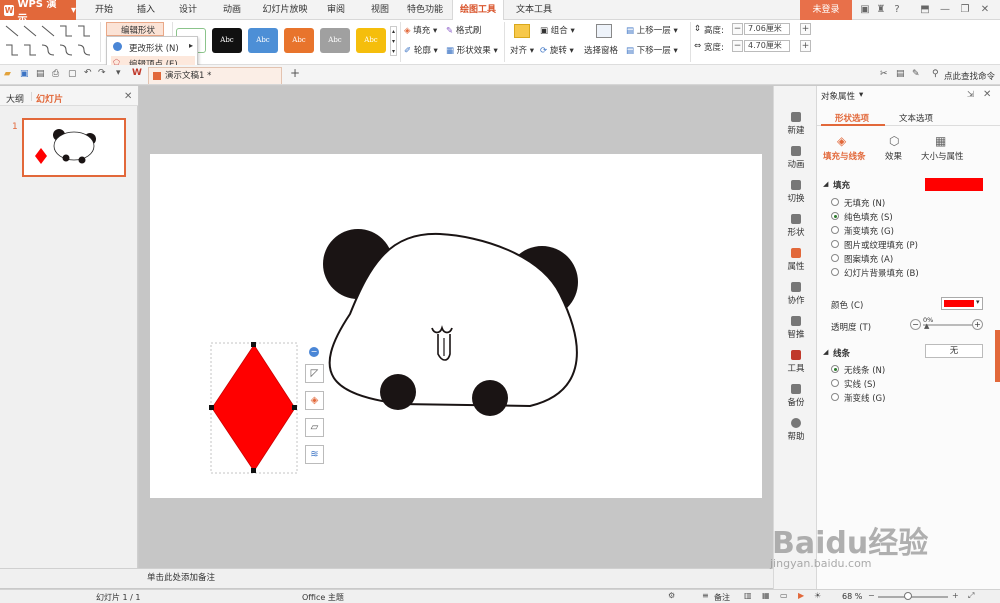 Image resolution: width=1000 pixels, height=603 pixels. What do you see at coordinates (7, 74) in the screenshot?
I see `open-icon: ▰` at bounding box center [7, 74].